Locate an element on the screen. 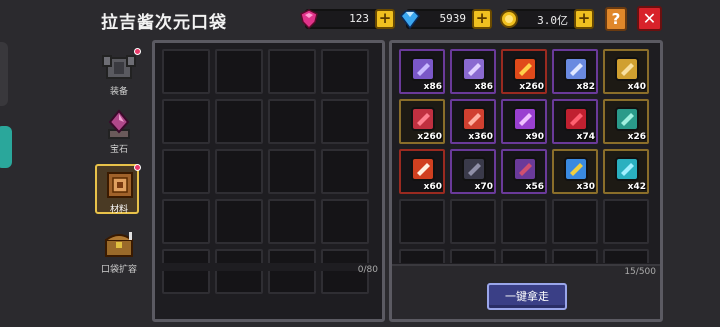 The height and width of the screenshot is (327, 720). pocket-capacity: 0/80 is located at coordinates (367, 270).